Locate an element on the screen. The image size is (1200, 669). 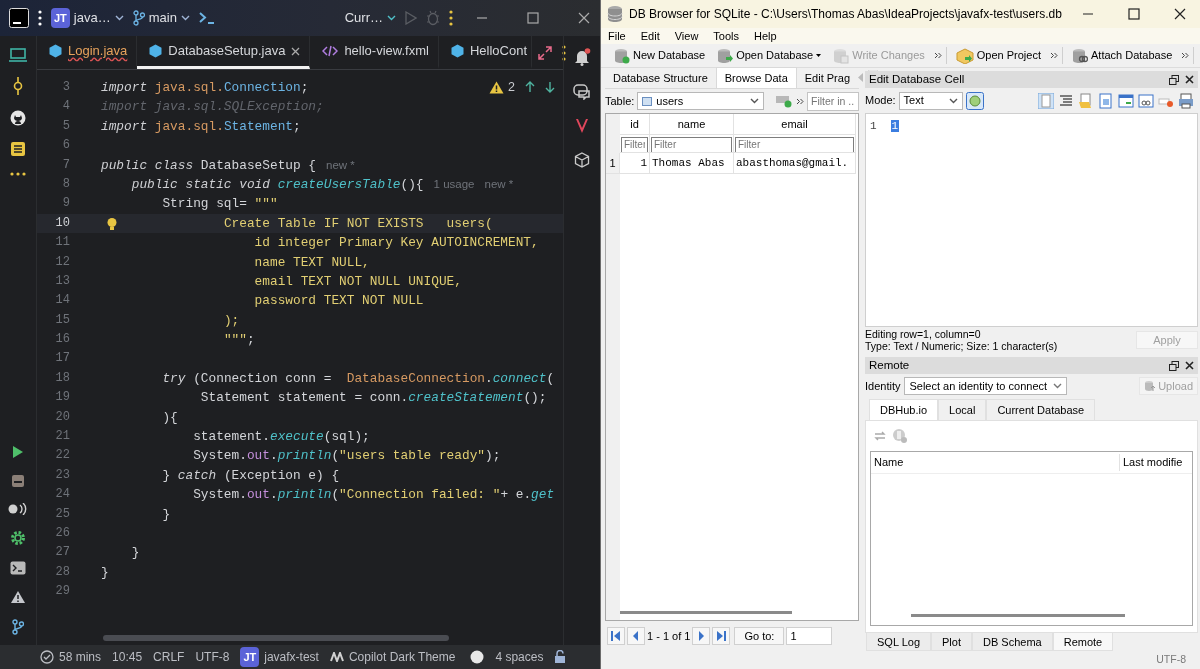
toolbar-button: Attach Database is located at coordinates (1122, 55).